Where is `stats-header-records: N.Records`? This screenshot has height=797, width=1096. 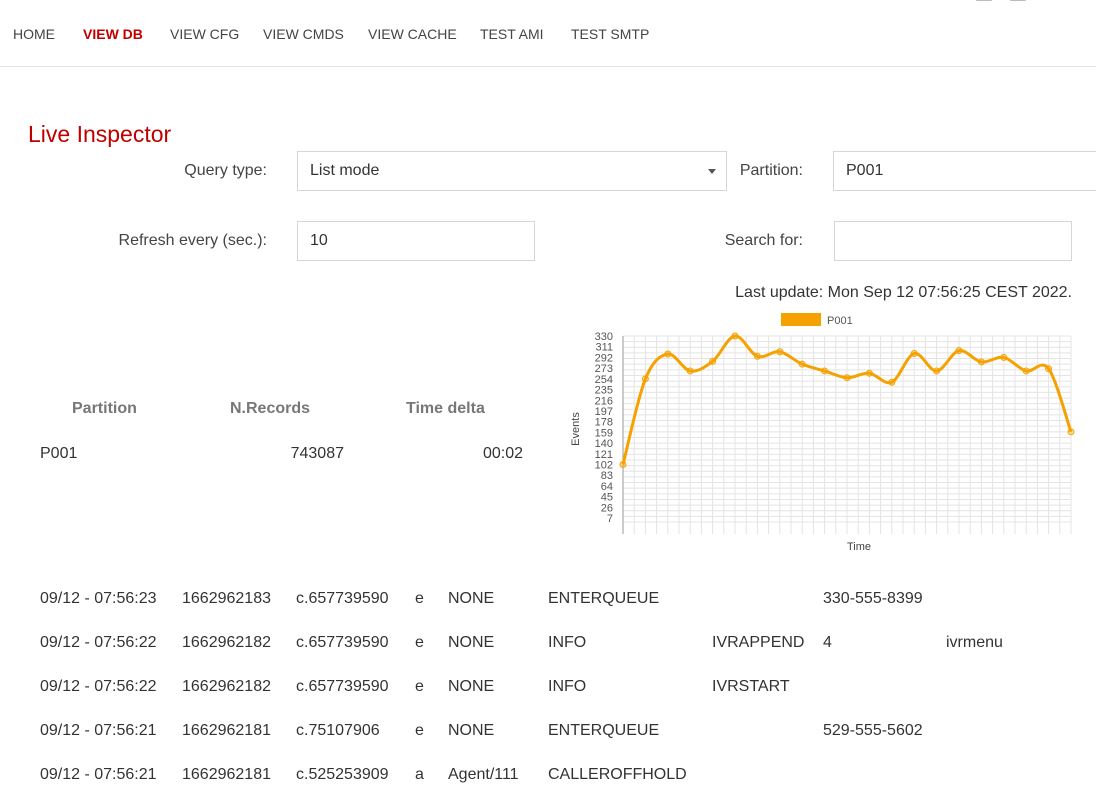
stats-header-records: N.Records is located at coordinates (270, 408).